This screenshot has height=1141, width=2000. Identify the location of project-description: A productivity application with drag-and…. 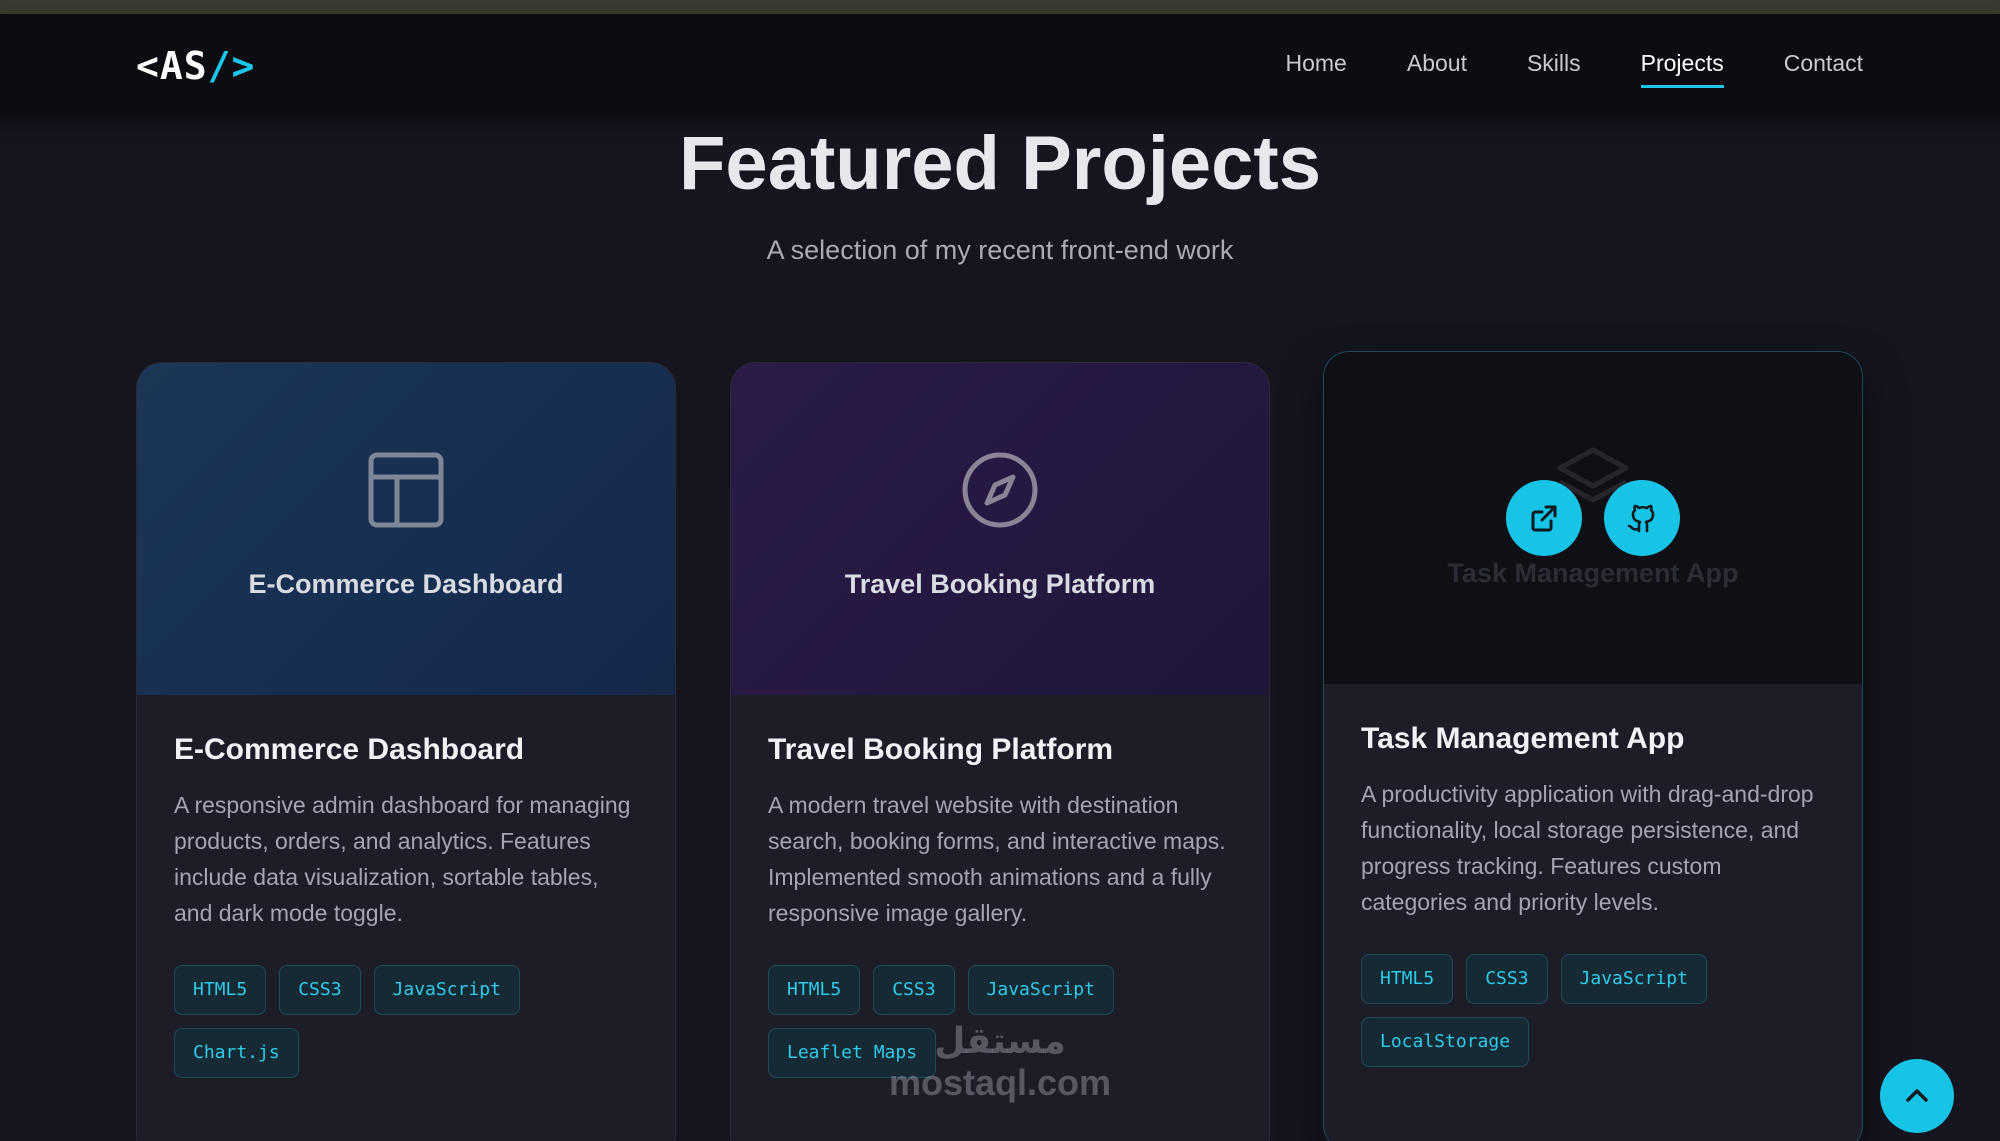
(1587, 848).